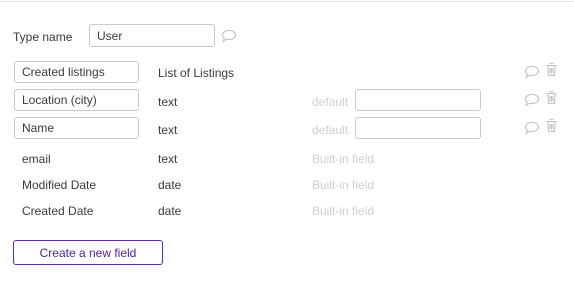  I want to click on field-name-value: Location (city), so click(59, 100).